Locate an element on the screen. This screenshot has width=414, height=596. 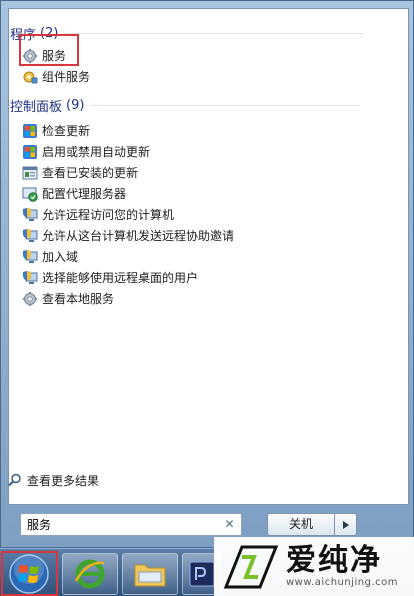
result-label: 允许远程访问您的计算机 is located at coordinates (108, 215).